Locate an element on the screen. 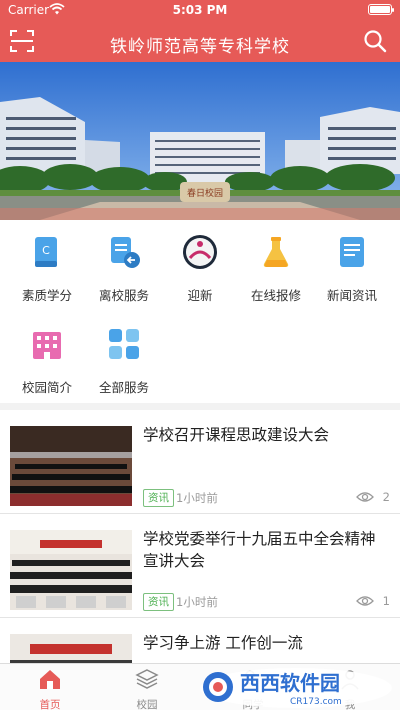  news-title: 学习争上游 工作创一流 is located at coordinates (223, 643).